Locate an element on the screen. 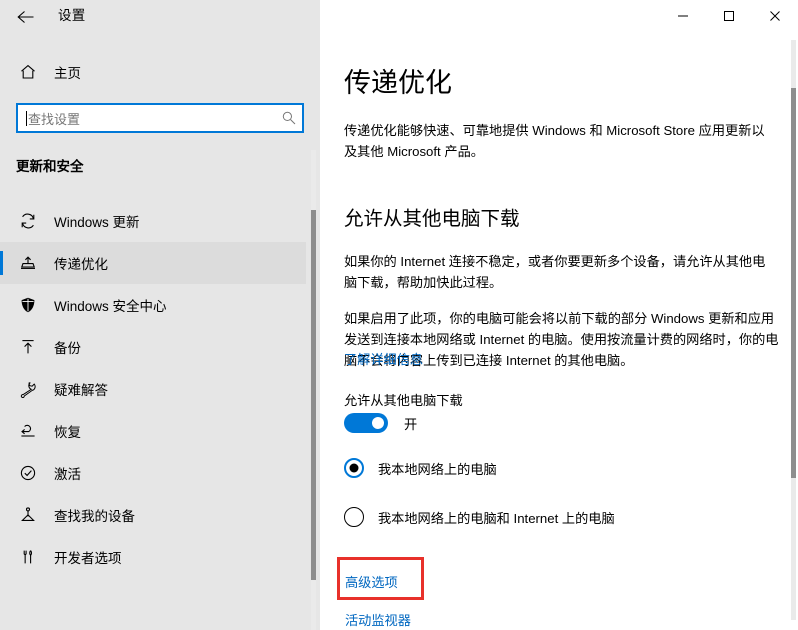 The height and width of the screenshot is (630, 798). close-icon is located at coordinates (775, 16).